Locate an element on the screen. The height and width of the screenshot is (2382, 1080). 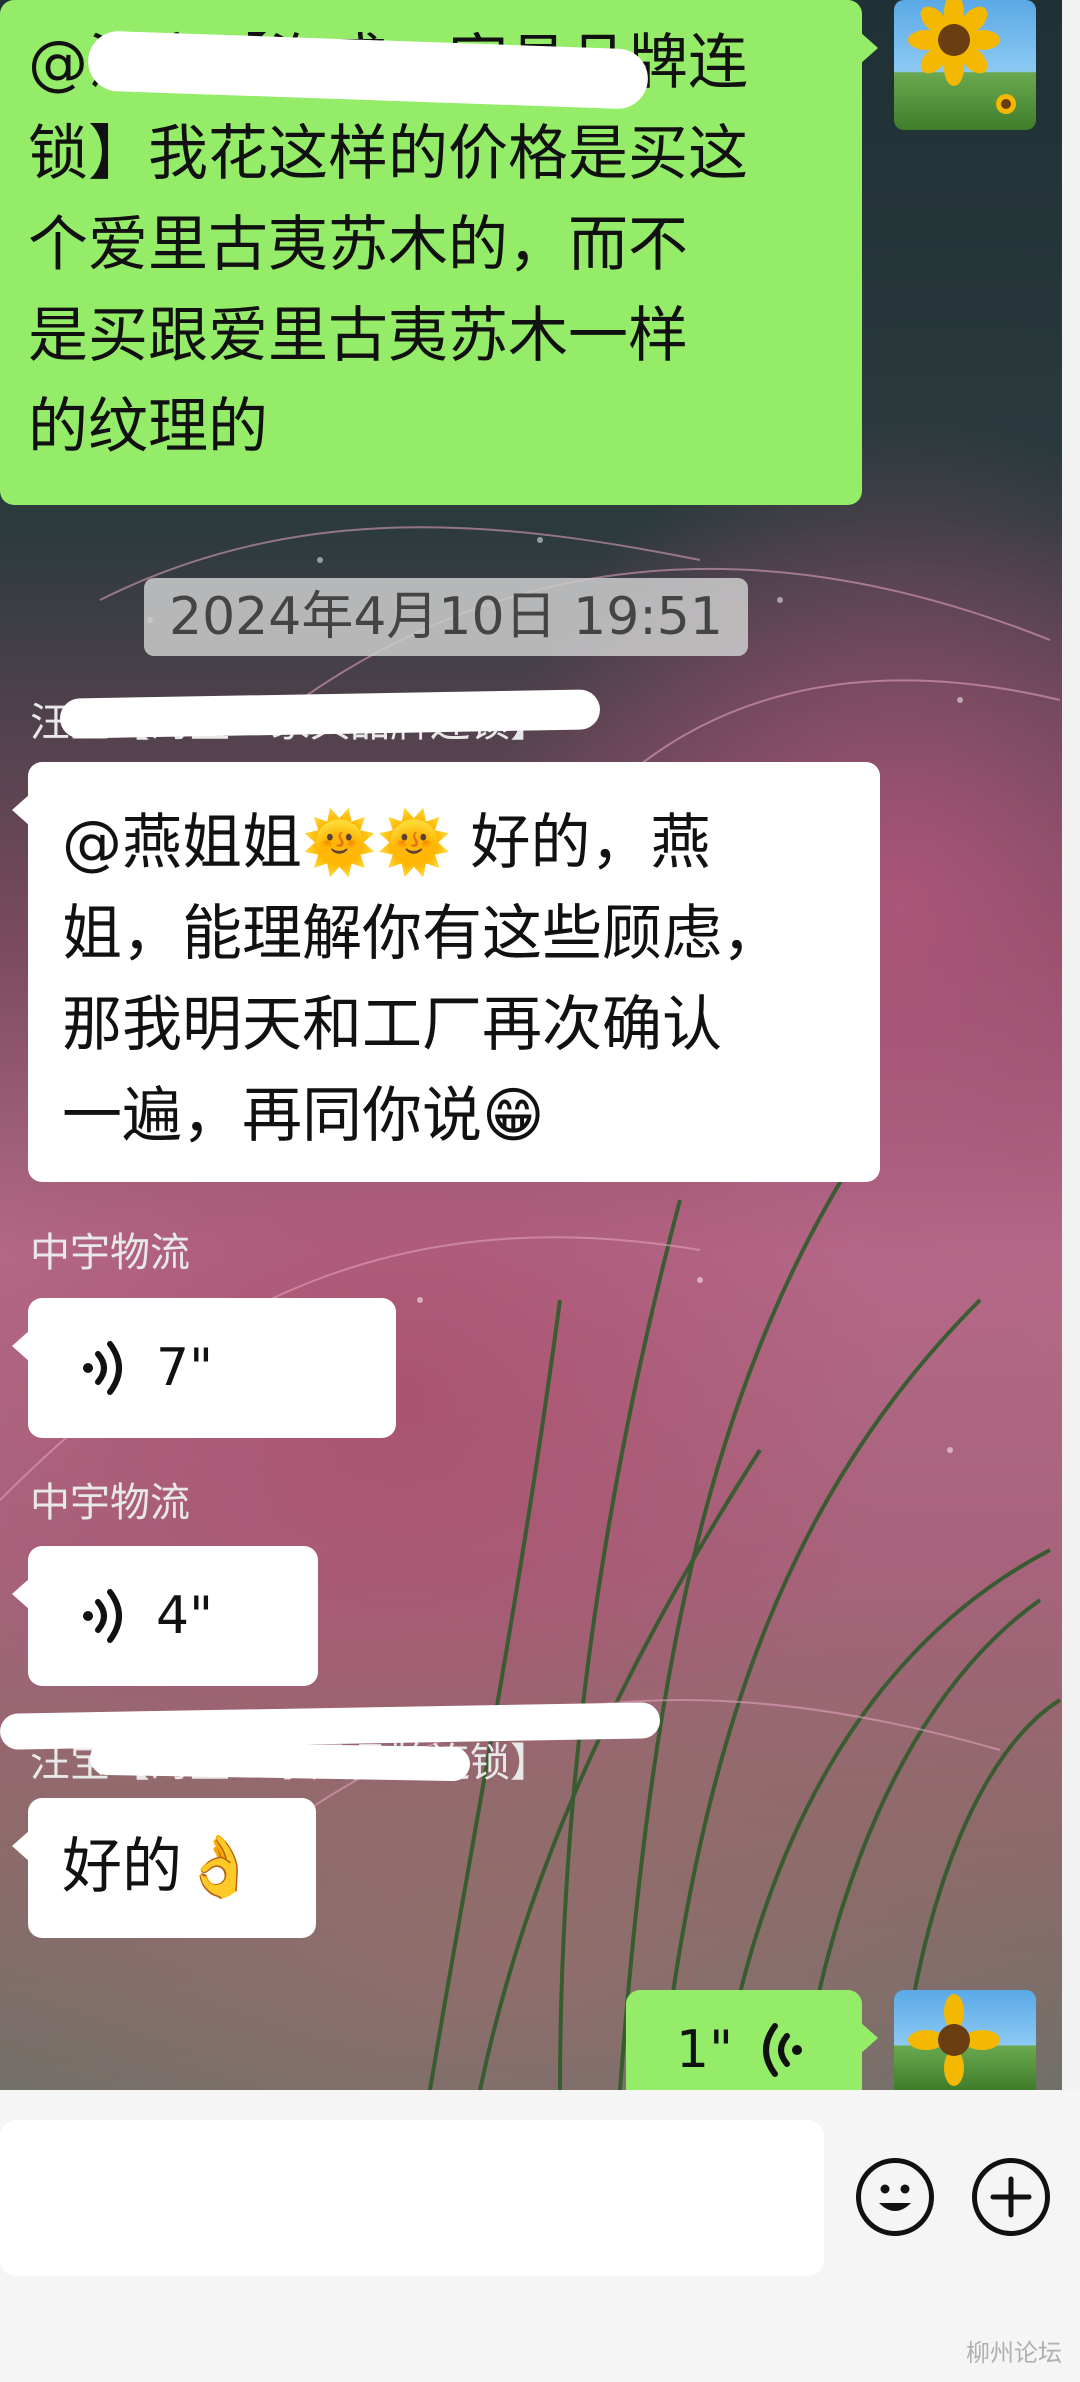
voice-duration: 4" is located at coordinates (185, 1615).